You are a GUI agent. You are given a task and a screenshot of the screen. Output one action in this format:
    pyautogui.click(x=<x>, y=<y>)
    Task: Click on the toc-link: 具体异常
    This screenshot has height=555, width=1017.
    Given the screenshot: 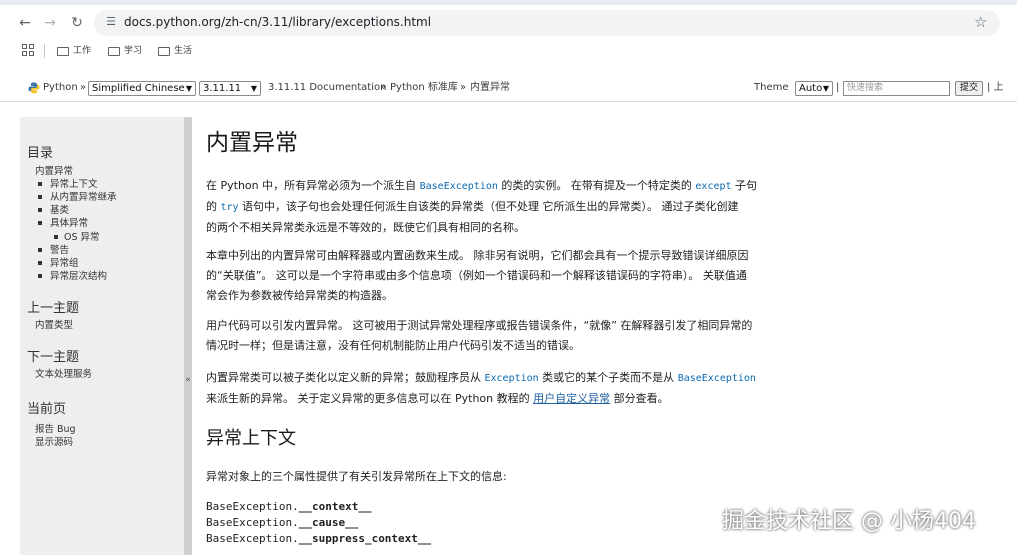 What is the action you would take?
    pyautogui.click(x=69, y=224)
    